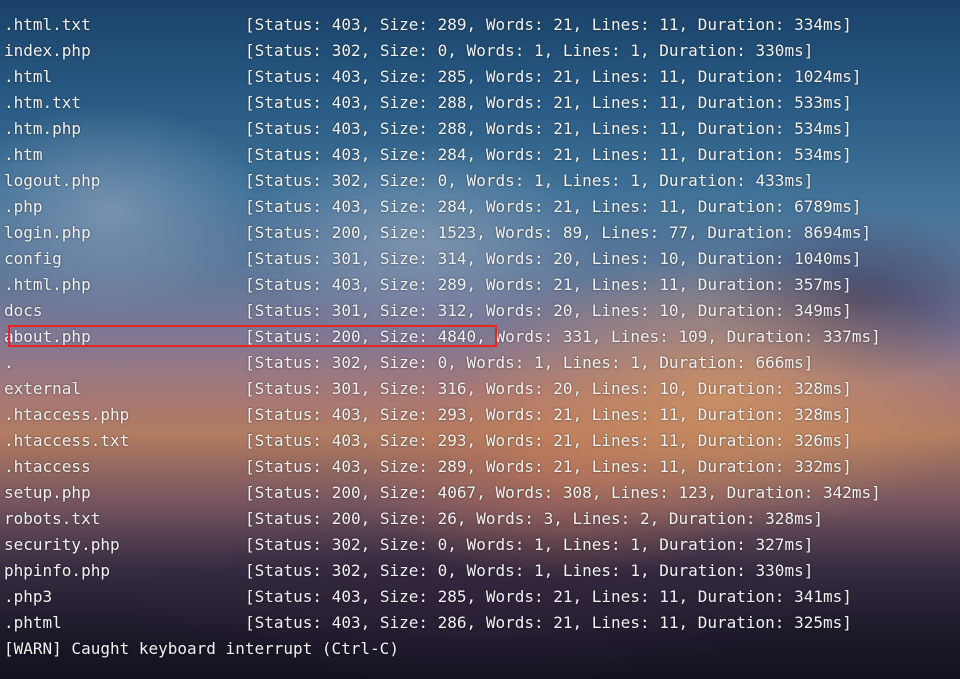 The width and height of the screenshot is (960, 679). What do you see at coordinates (43, 128) in the screenshot?
I see `result-path: .htm.php` at bounding box center [43, 128].